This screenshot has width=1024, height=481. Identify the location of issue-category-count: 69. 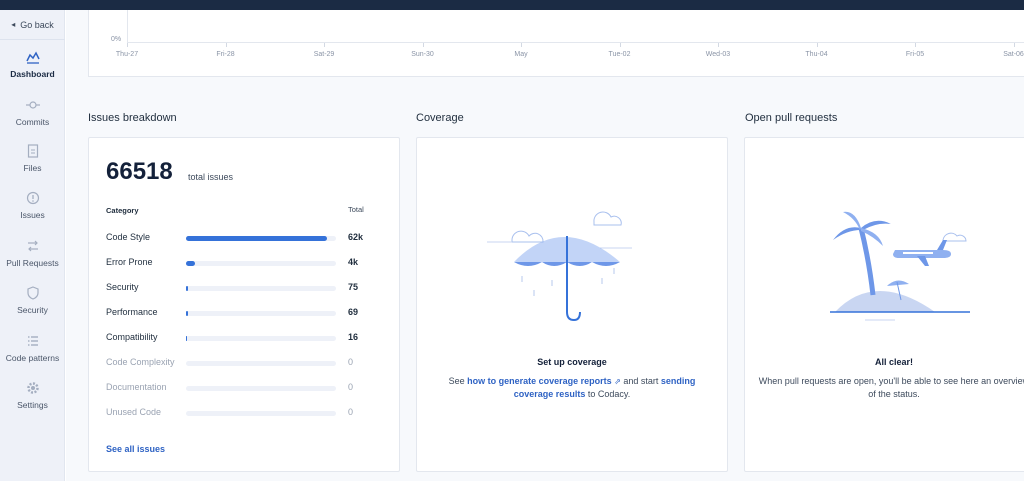
(353, 312).